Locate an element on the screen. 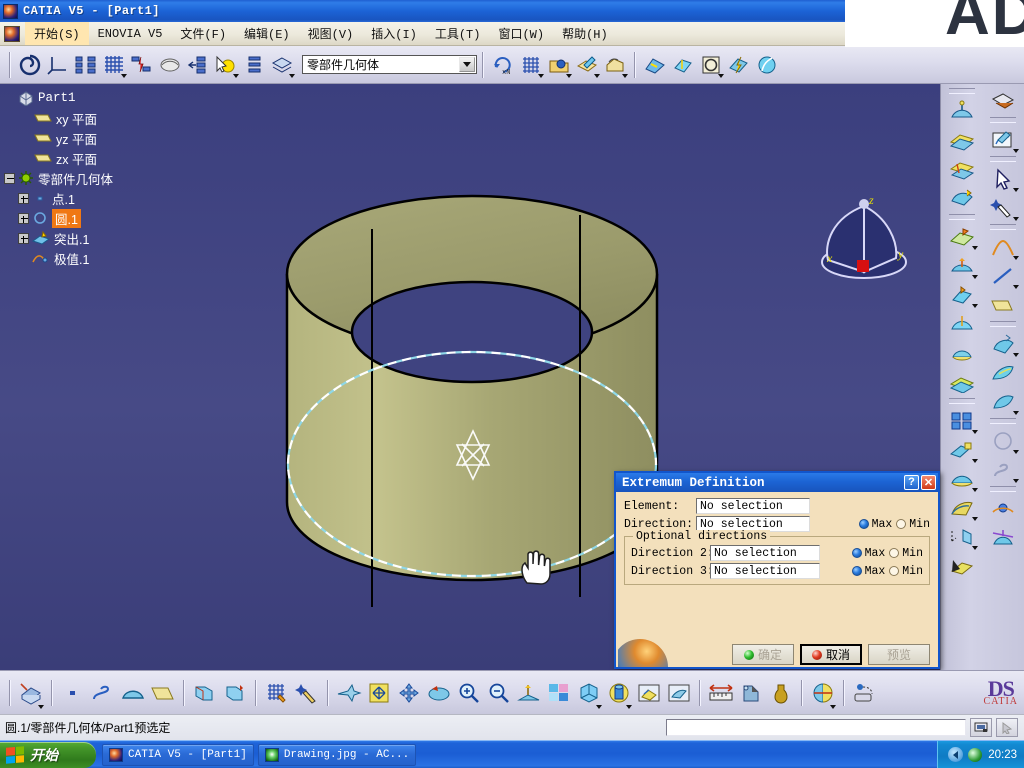 This screenshot has width=1024, height=768. surface-offset-icon is located at coordinates (962, 139).